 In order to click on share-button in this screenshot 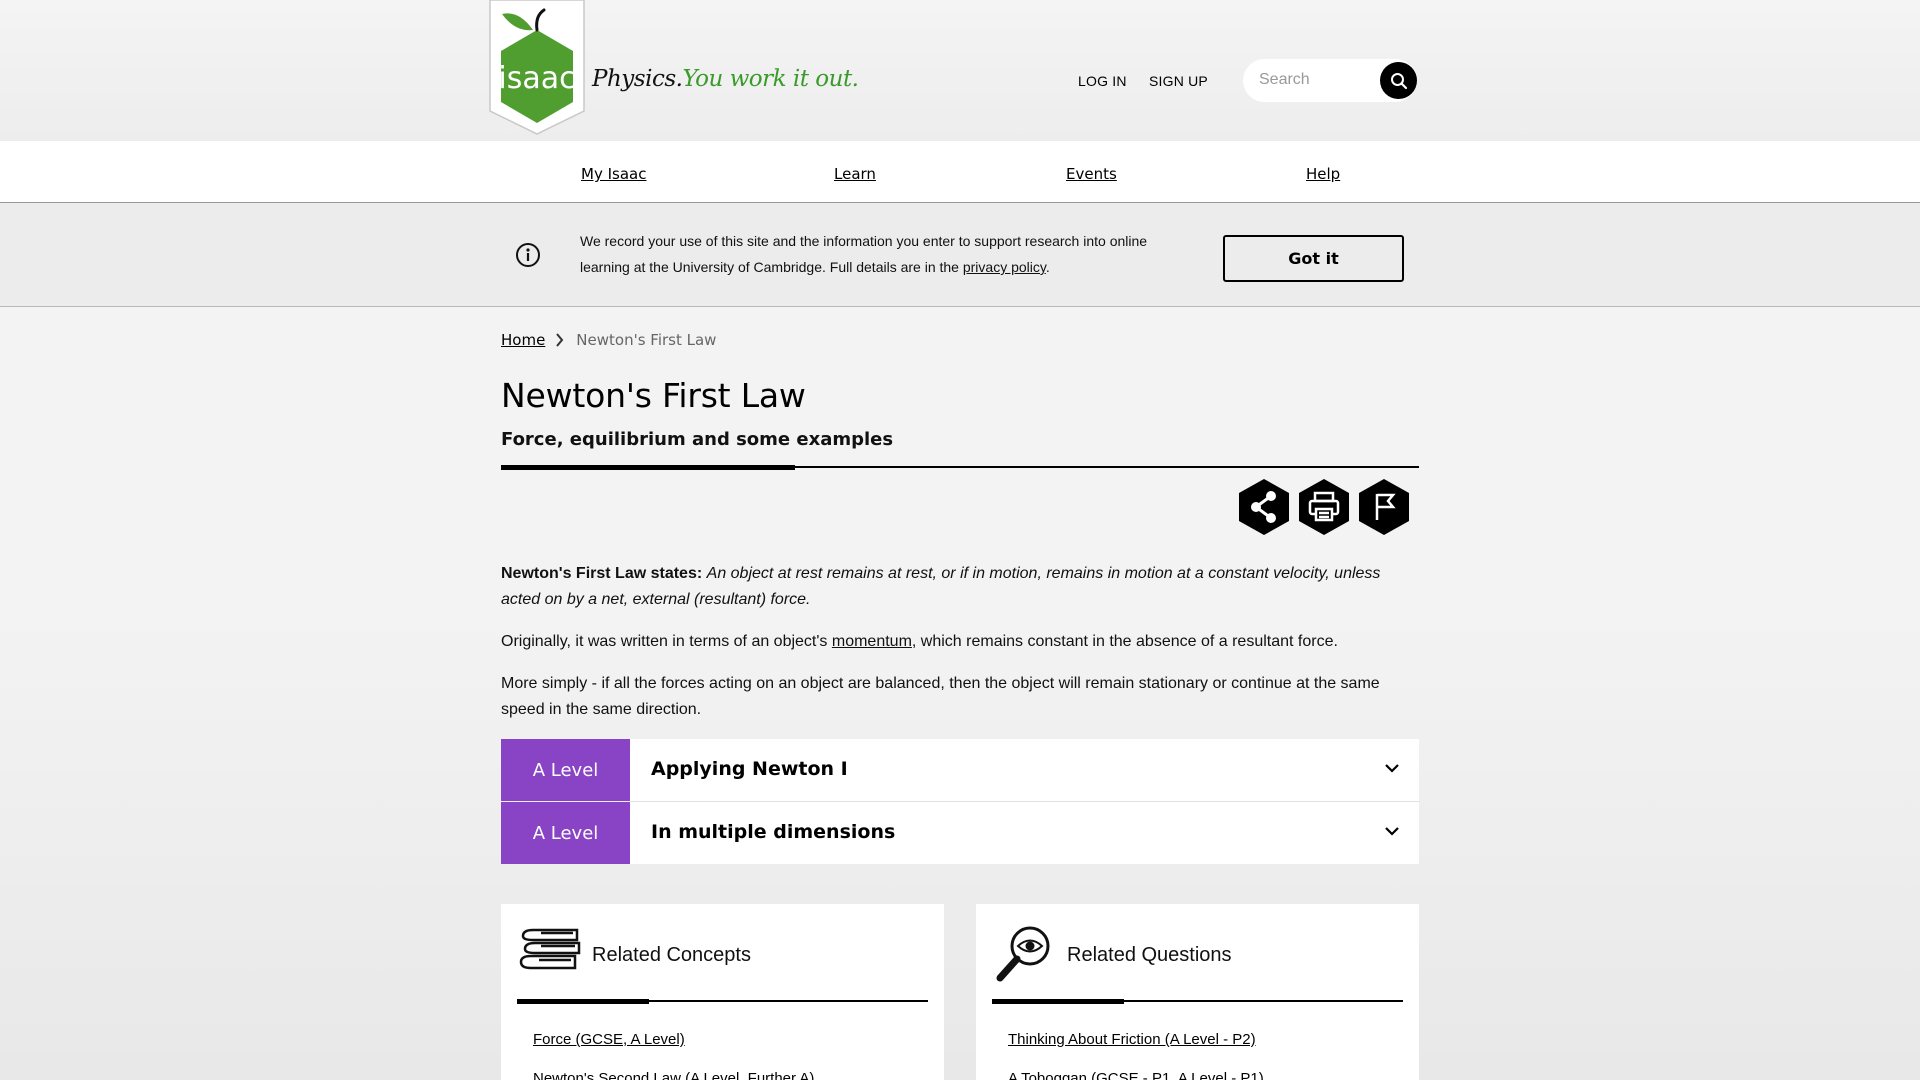, I will do `click(1264, 507)`.